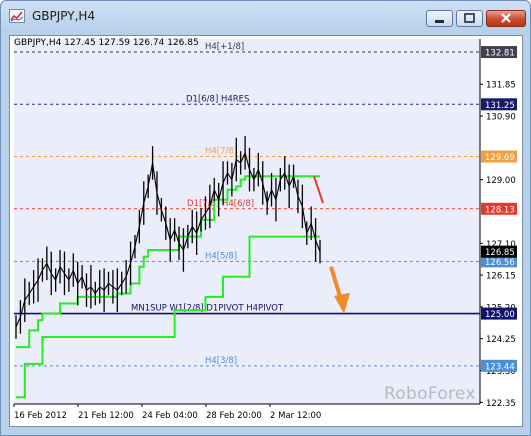 The width and height of the screenshot is (531, 436). What do you see at coordinates (40, 416) in the screenshot?
I see `x-tick-label: 16 Feb 2012` at bounding box center [40, 416].